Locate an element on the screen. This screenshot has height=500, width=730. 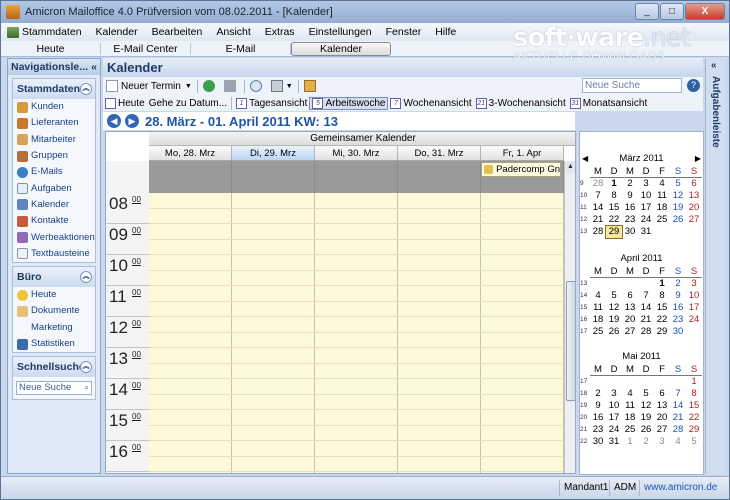
nav-item-kontakte: Kontakte is located at coordinates (54, 221).